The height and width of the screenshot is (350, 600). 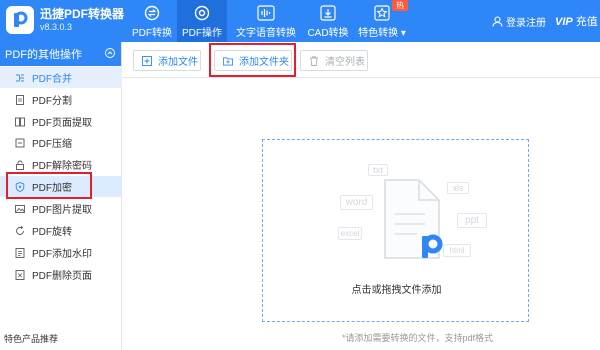 I want to click on sidebar-item-label: PDF旋转, so click(x=52, y=232).